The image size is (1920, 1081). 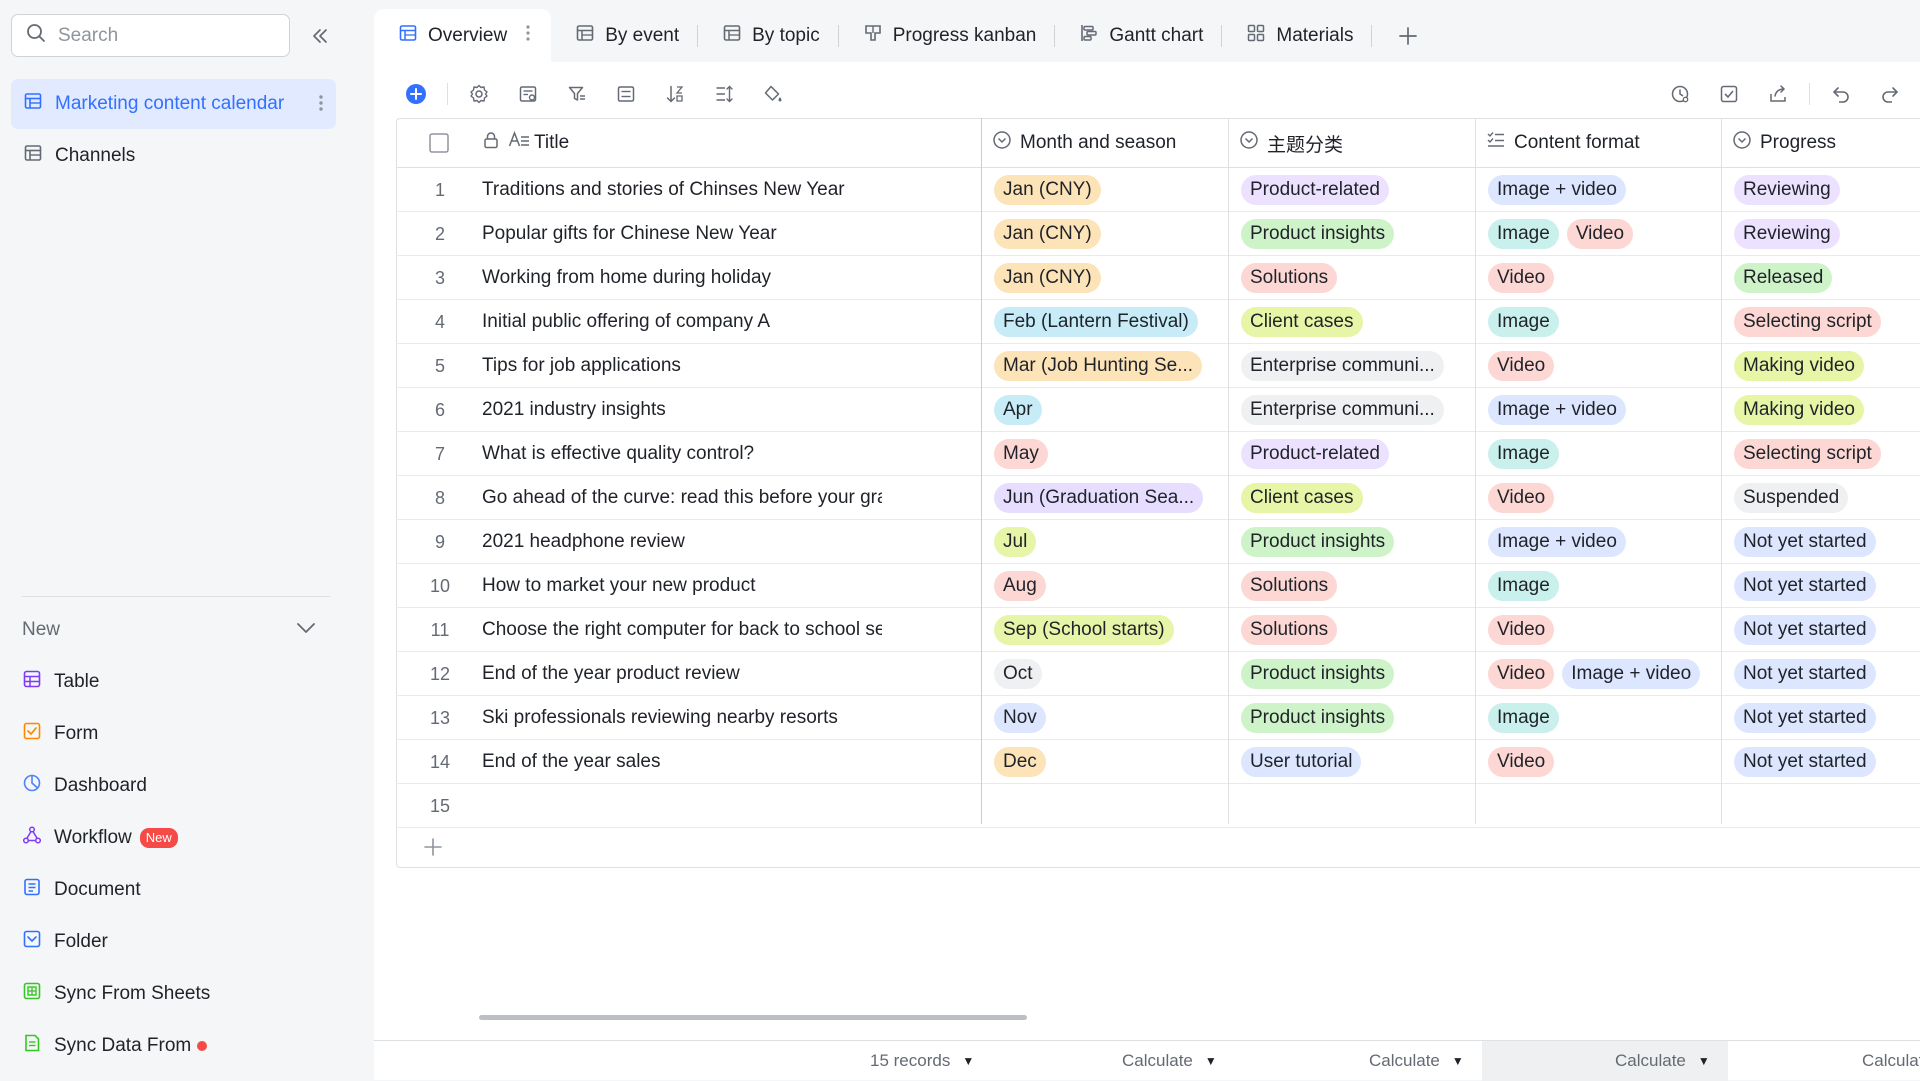 What do you see at coordinates (682, 454) in the screenshot?
I see `cell-title: What is effective quality control?` at bounding box center [682, 454].